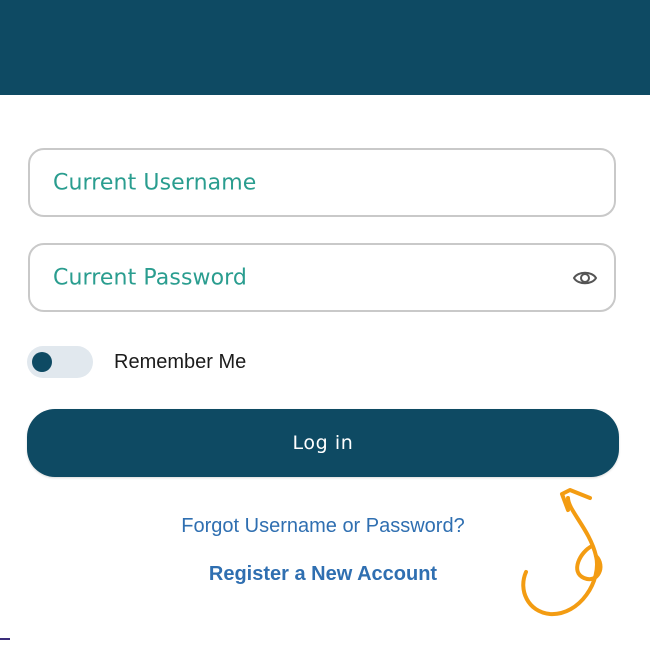  Describe the element at coordinates (562, 552) in the screenshot. I see `curved-arrow-icon` at that location.